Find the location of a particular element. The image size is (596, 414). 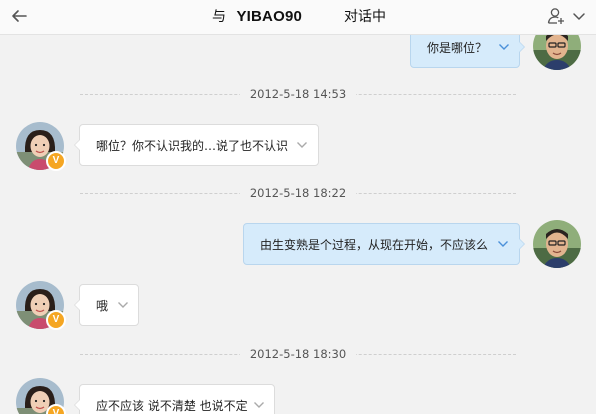

incoming-message-bubble: 应不应该 说不清楚 也说不定 is located at coordinates (174, 399).